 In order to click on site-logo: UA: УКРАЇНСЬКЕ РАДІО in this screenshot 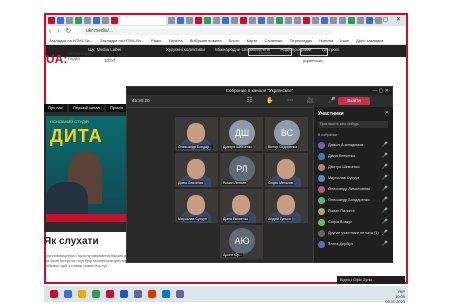, I will do `click(69, 59)`.